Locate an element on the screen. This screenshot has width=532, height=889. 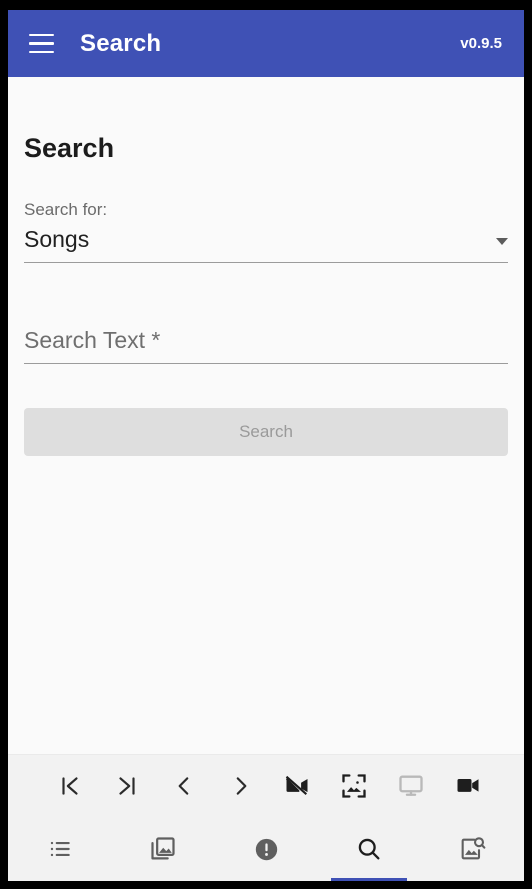
search-text-field is located at coordinates (266, 345).